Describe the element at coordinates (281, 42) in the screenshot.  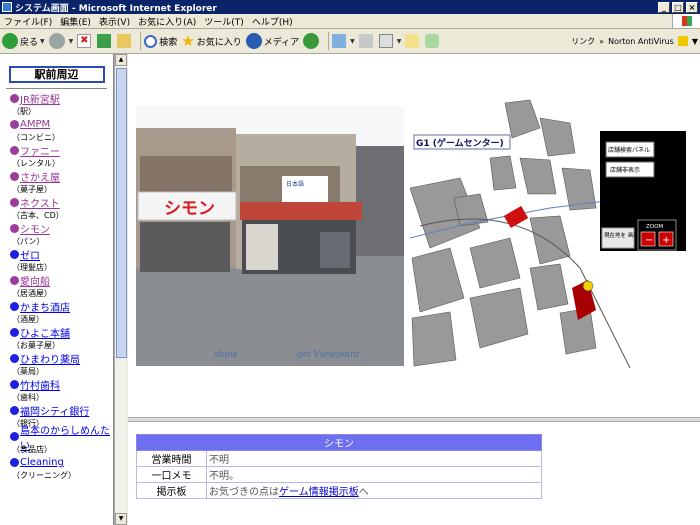
I see `media-label: メディア` at that location.